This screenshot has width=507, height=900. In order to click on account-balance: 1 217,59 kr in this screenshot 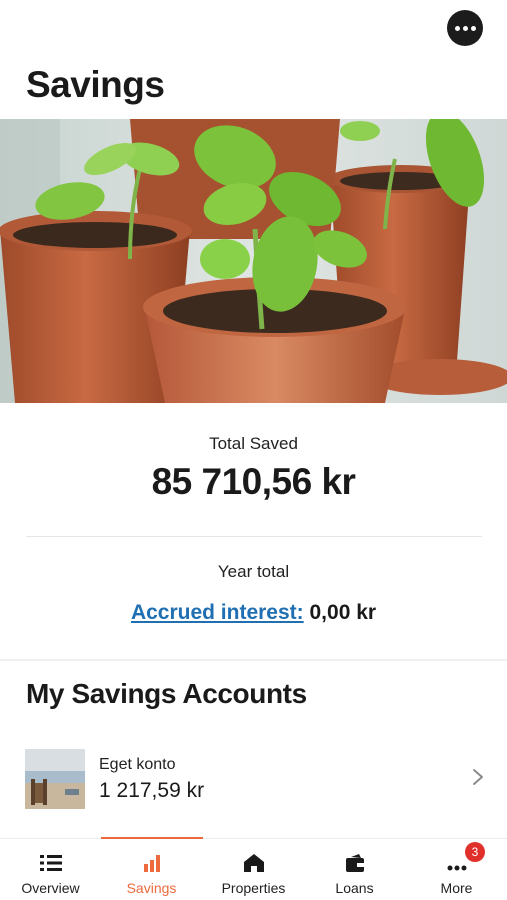, I will do `click(152, 790)`.